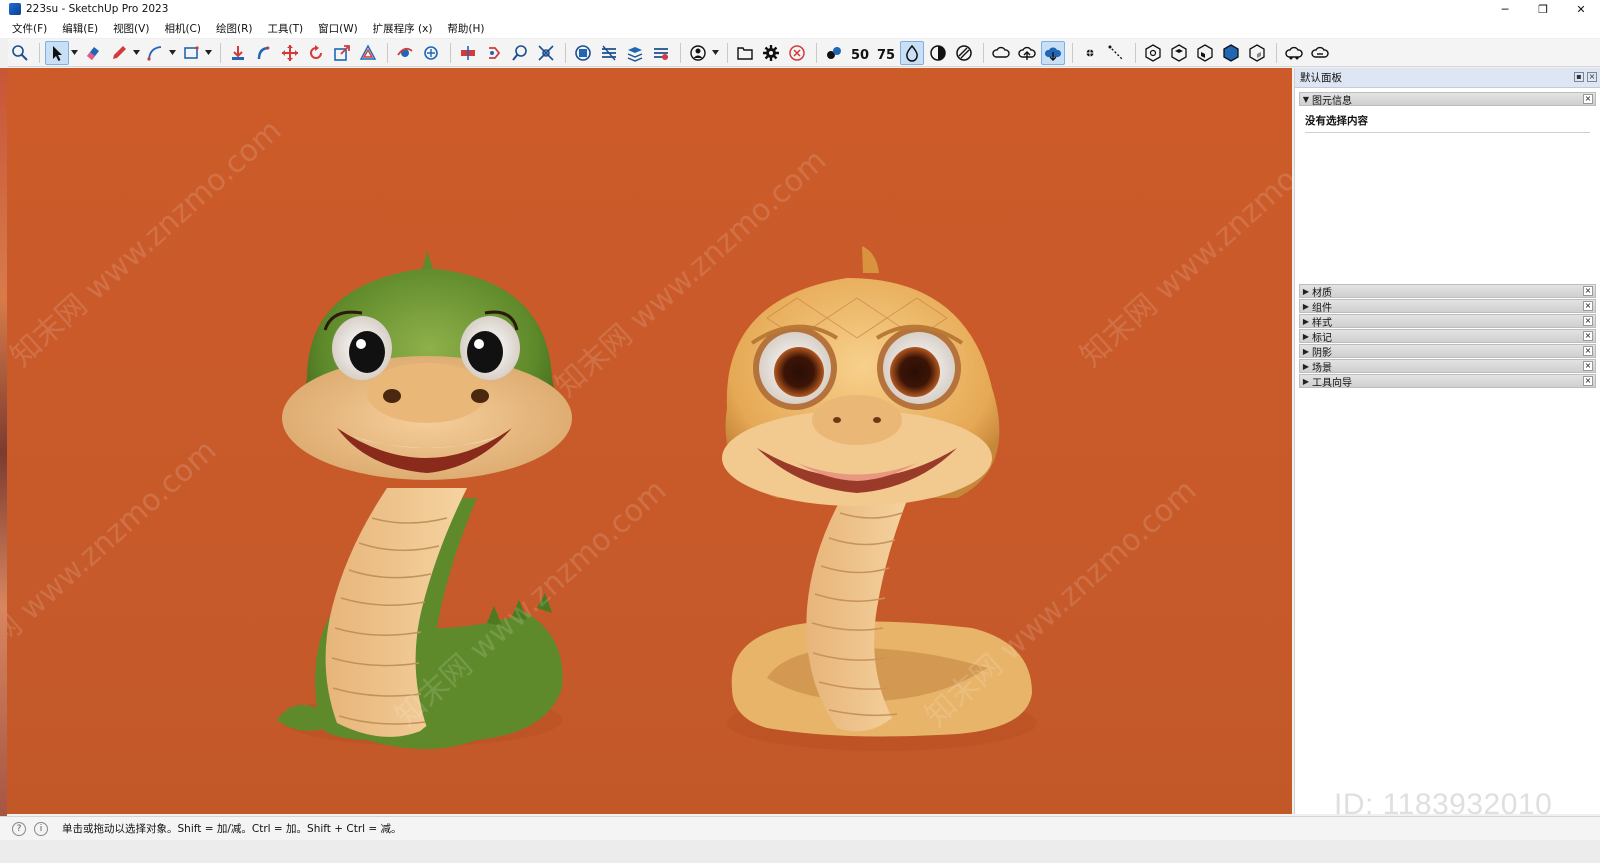  I want to click on info-icon: i, so click(41, 828).